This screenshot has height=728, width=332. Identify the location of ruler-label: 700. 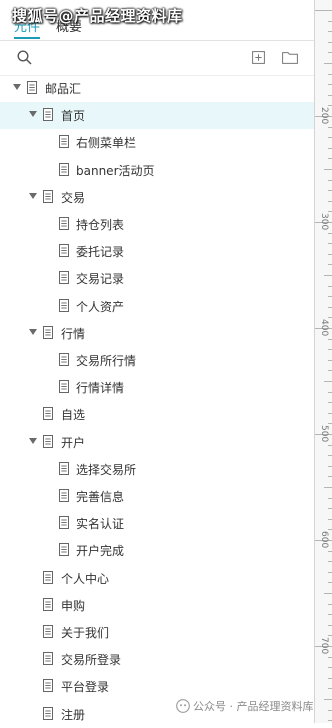
(324, 646).